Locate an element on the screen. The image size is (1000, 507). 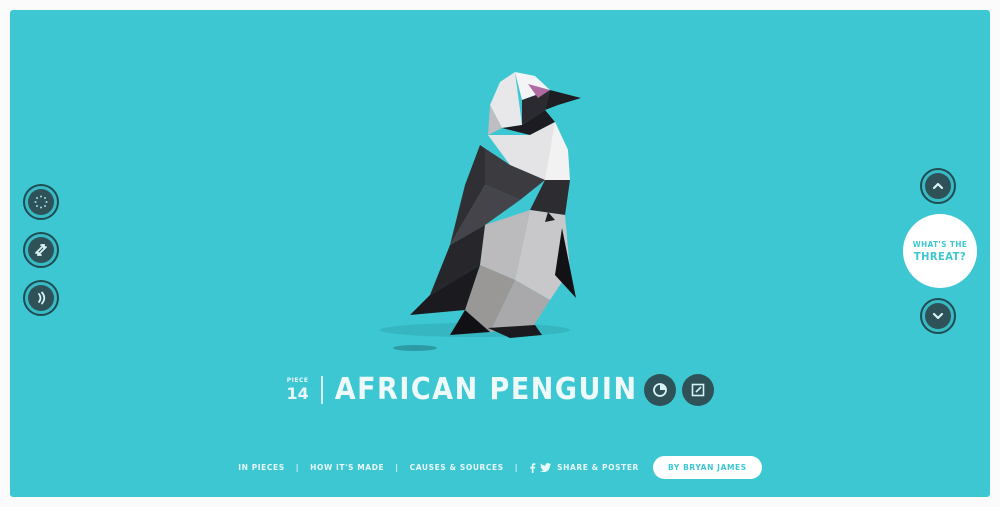
african-penguin-illustration is located at coordinates (480, 211).